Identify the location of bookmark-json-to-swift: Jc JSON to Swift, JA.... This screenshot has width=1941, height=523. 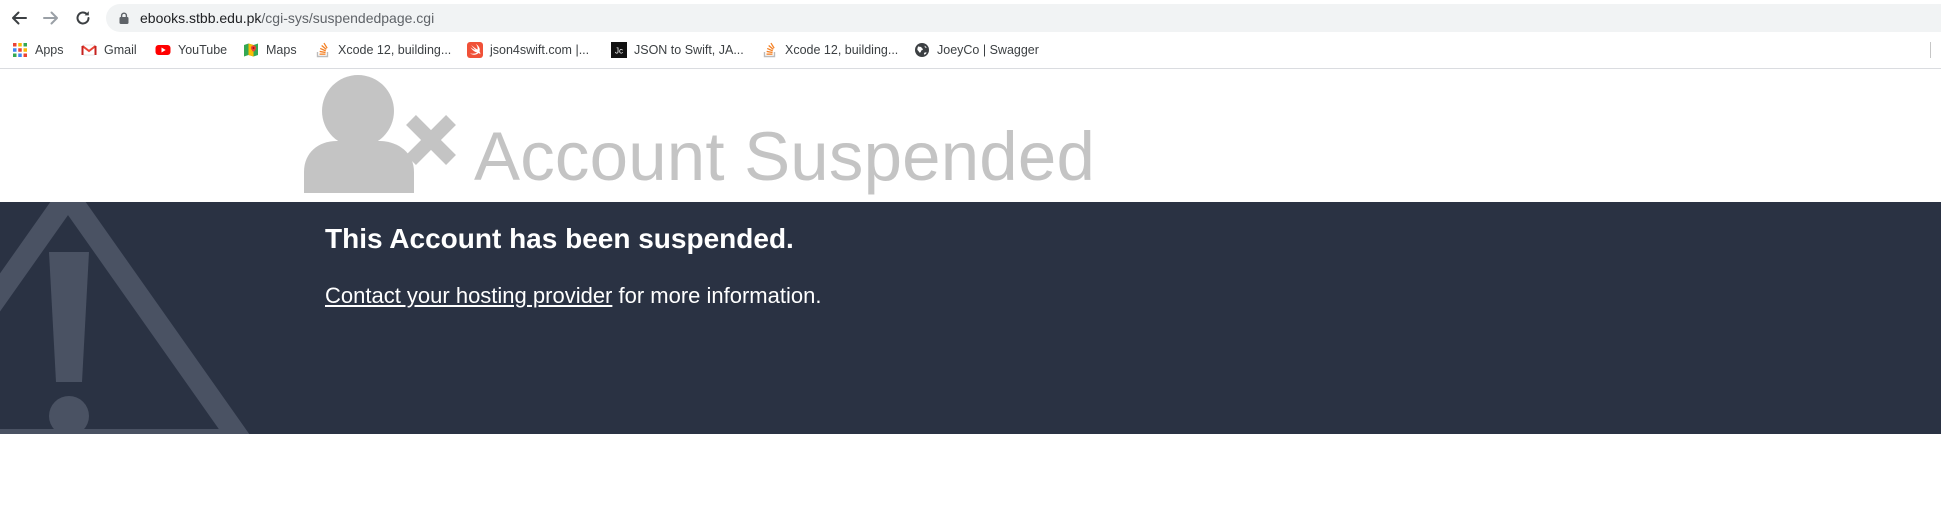
(677, 50).